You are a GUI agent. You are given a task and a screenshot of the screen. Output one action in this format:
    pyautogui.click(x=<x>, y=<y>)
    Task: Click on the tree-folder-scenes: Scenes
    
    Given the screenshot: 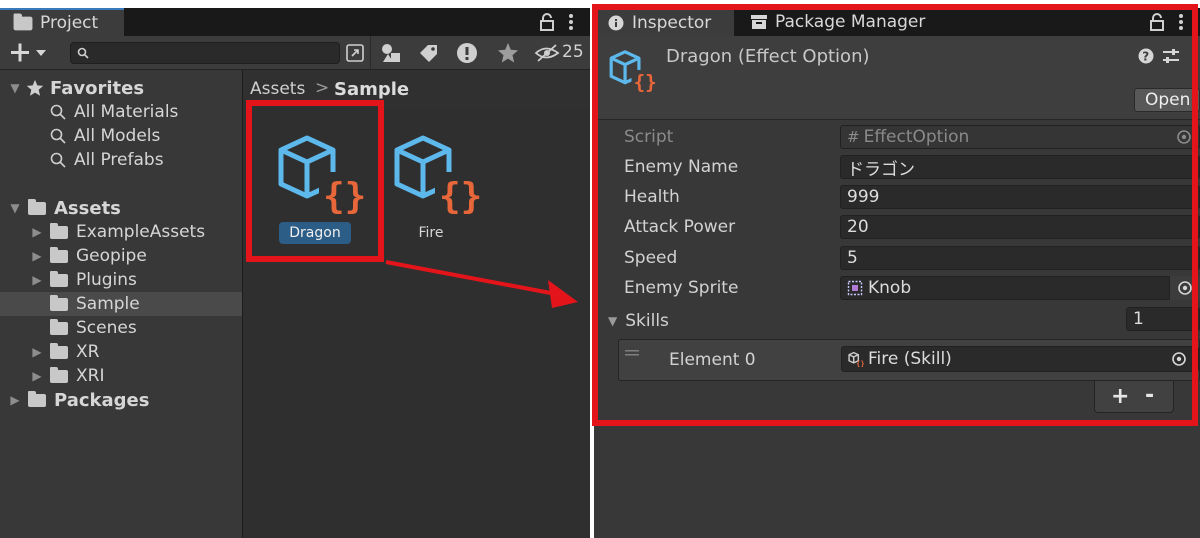 What is the action you would take?
    pyautogui.click(x=121, y=328)
    